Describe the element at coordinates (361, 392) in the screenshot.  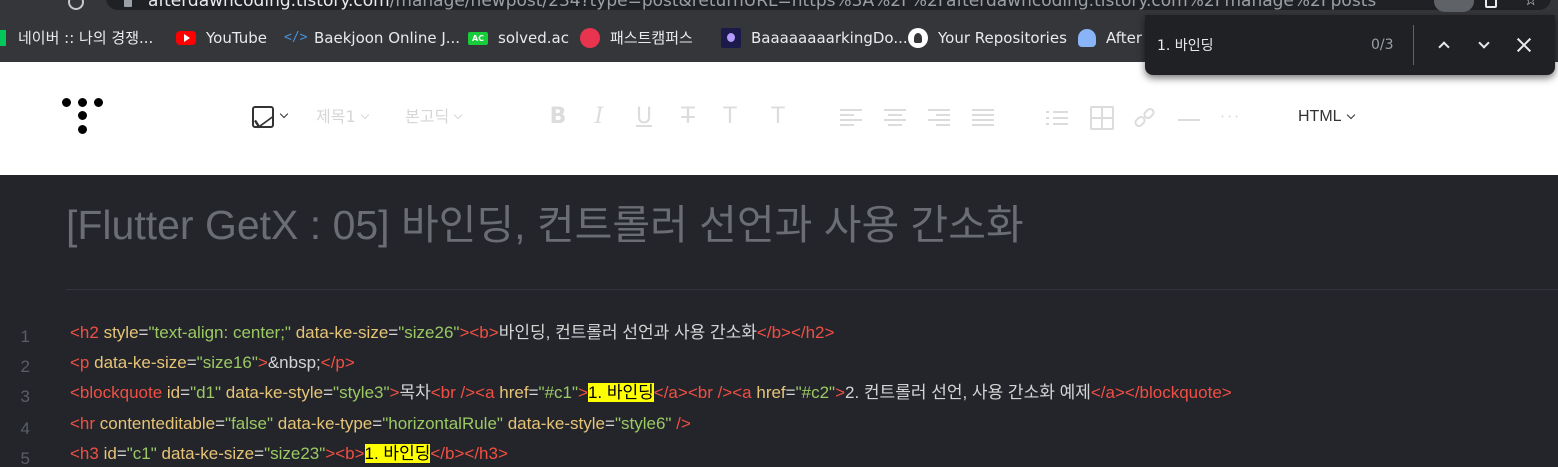
I see `code-value: "style3"` at that location.